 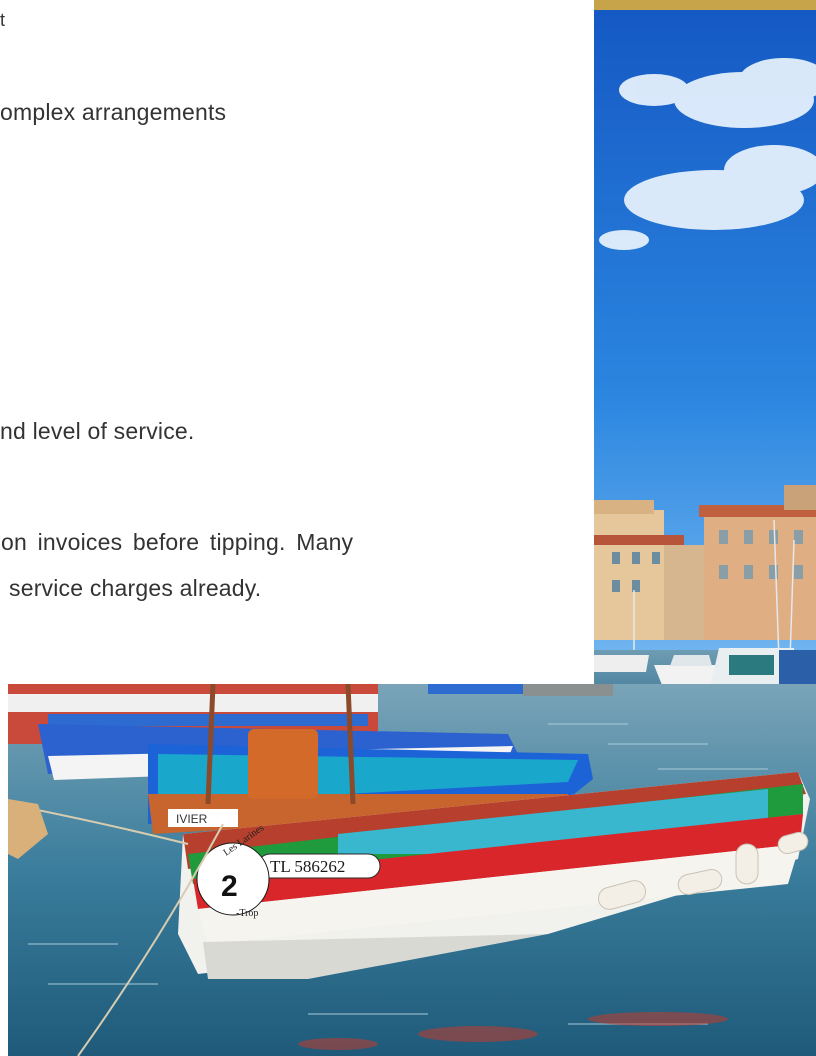 What do you see at coordinates (3, 20) in the screenshot?
I see `text-fragment-top: t` at bounding box center [3, 20].